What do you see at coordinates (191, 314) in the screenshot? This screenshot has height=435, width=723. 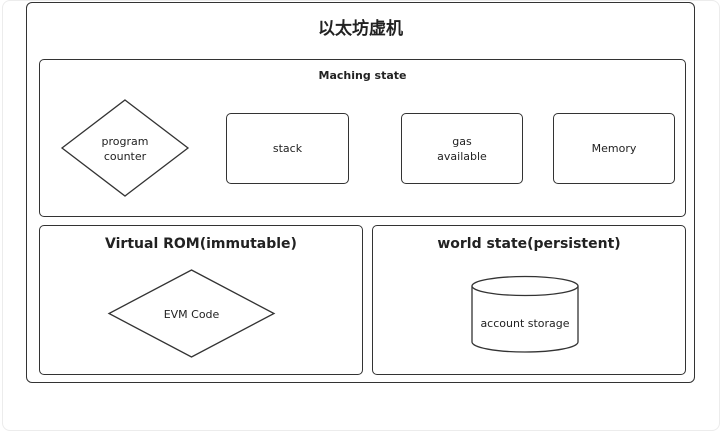 I see `evm-code-label: EVM Code` at bounding box center [191, 314].